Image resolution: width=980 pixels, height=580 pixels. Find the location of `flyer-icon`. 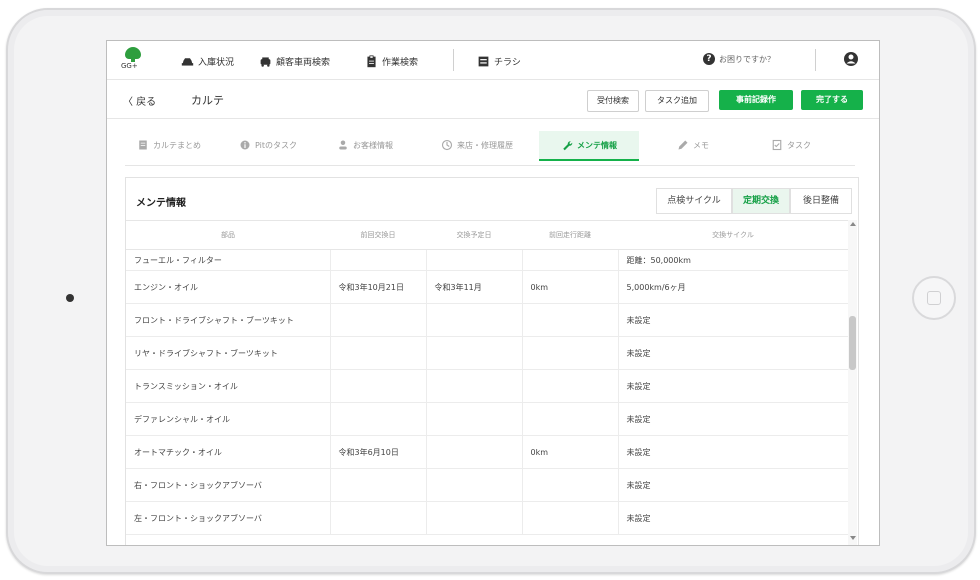

flyer-icon is located at coordinates (483, 61).